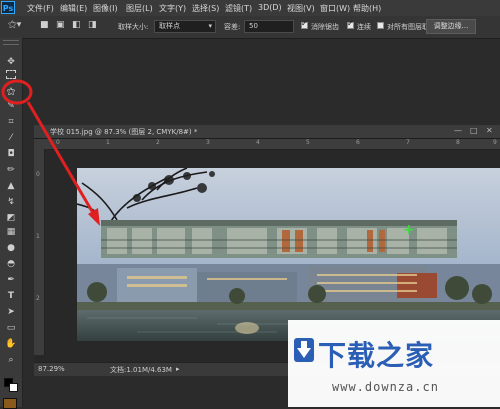 The height and width of the screenshot is (409, 500). I want to click on watermark-title: 下载之家, so click(376, 355).